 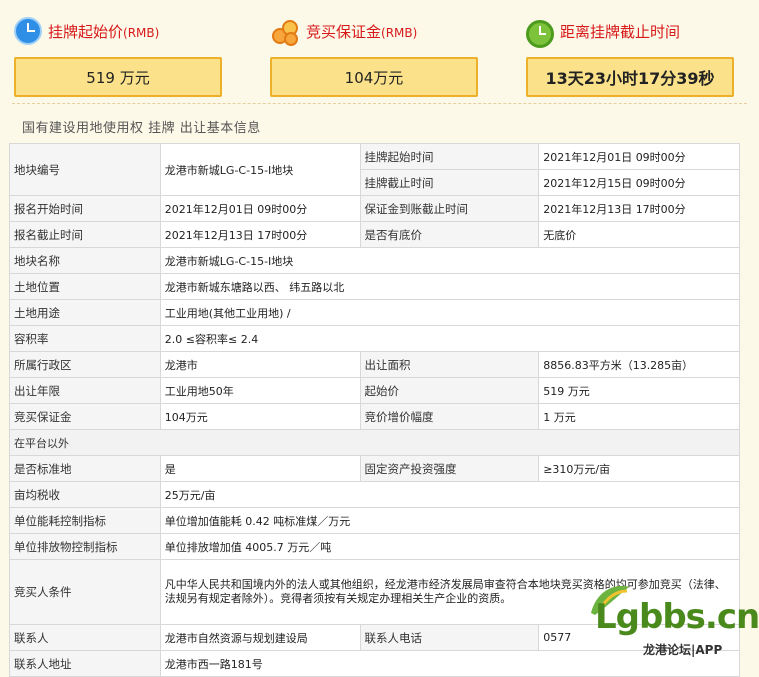 What do you see at coordinates (639, 208) in the screenshot?
I see `deposit-deadline-value: 2021年12月13日 17时00分` at bounding box center [639, 208].